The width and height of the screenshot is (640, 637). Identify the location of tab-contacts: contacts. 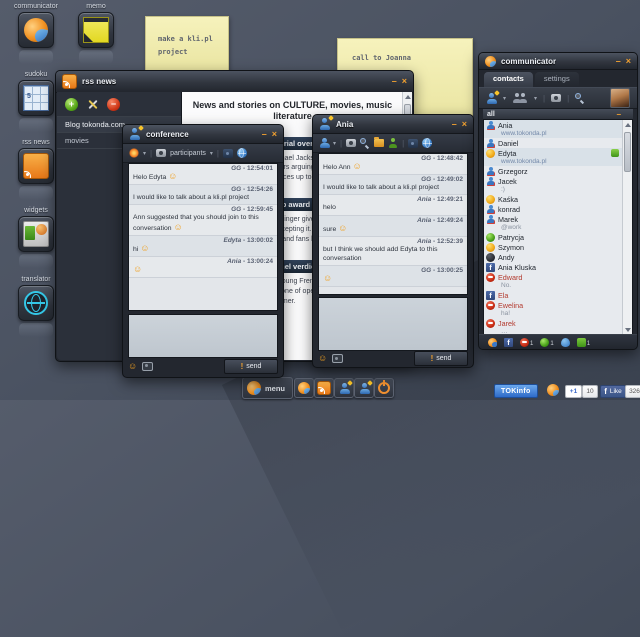
(508, 79).